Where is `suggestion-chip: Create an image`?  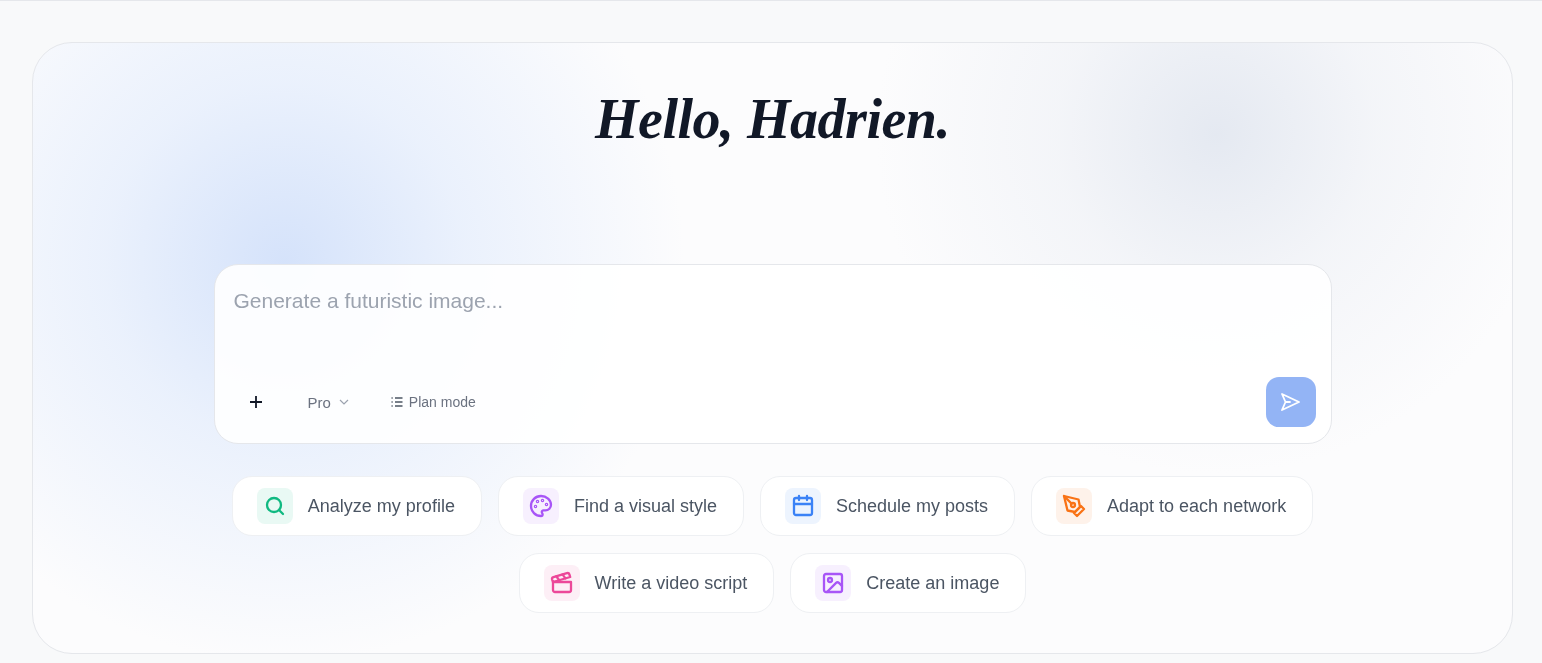 suggestion-chip: Create an image is located at coordinates (908, 583).